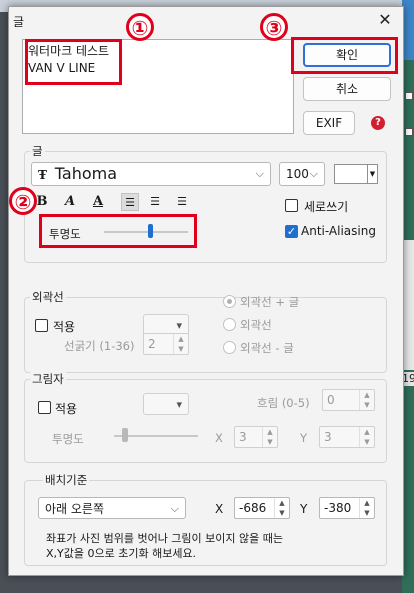  I want to click on annotation-badge-2: ②, so click(23, 201).